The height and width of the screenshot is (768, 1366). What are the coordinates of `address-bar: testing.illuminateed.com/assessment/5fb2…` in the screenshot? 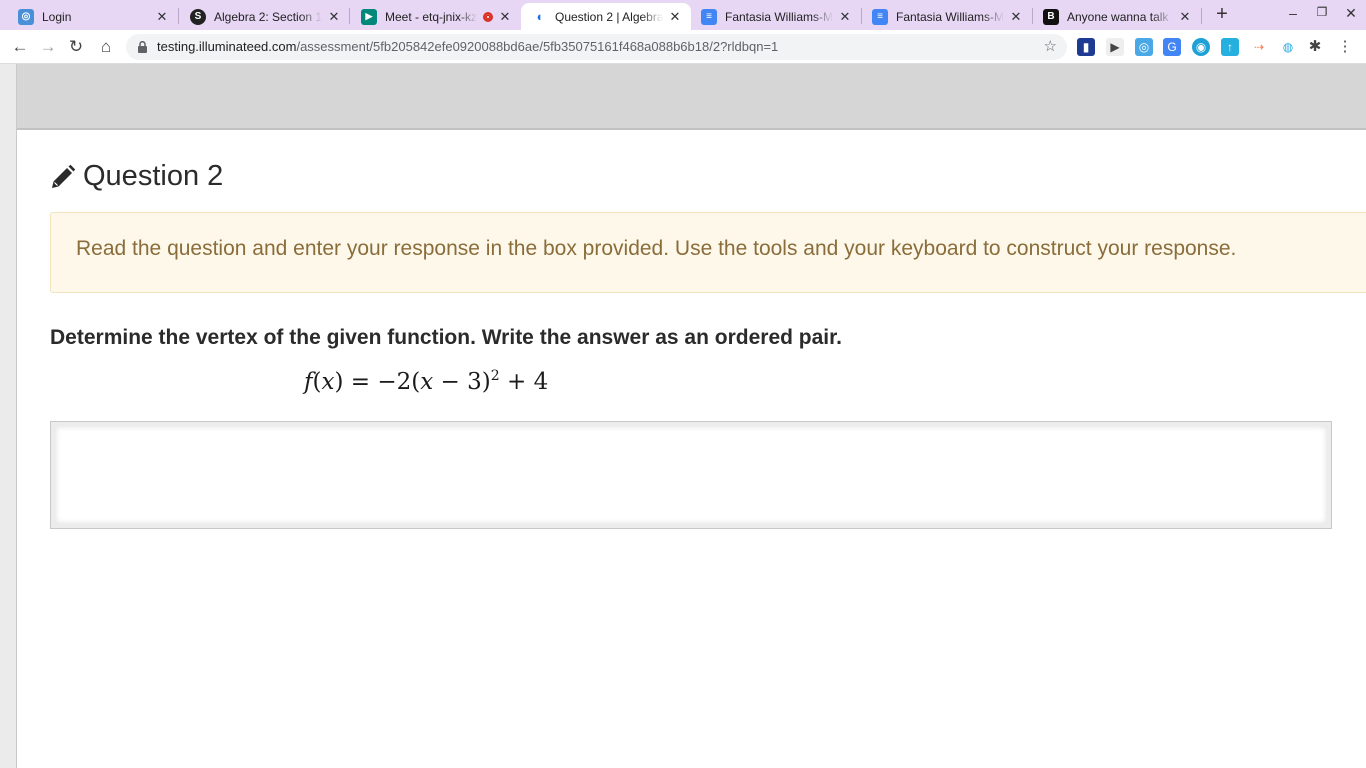 It's located at (596, 47).